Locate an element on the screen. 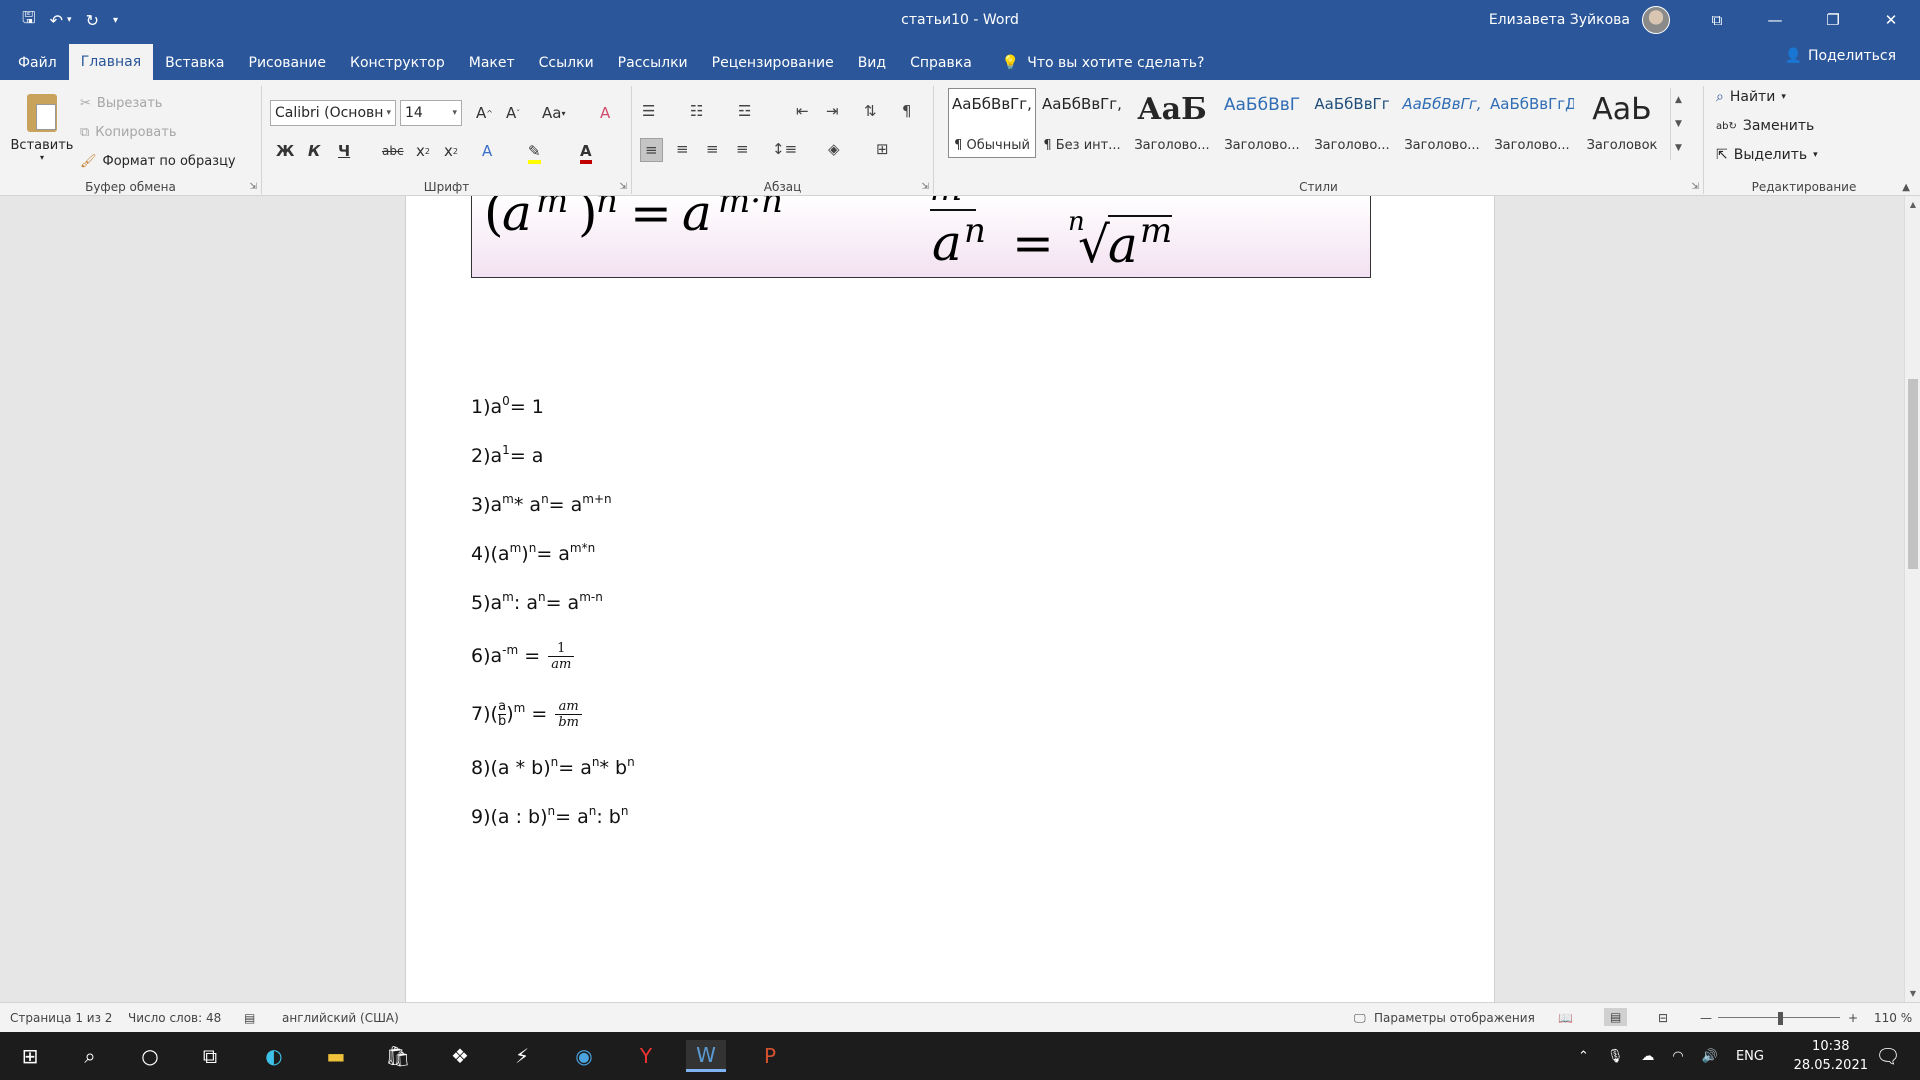 The width and height of the screenshot is (1920, 1080). chevron-up-icon: ⌃ is located at coordinates (1583, 1056).